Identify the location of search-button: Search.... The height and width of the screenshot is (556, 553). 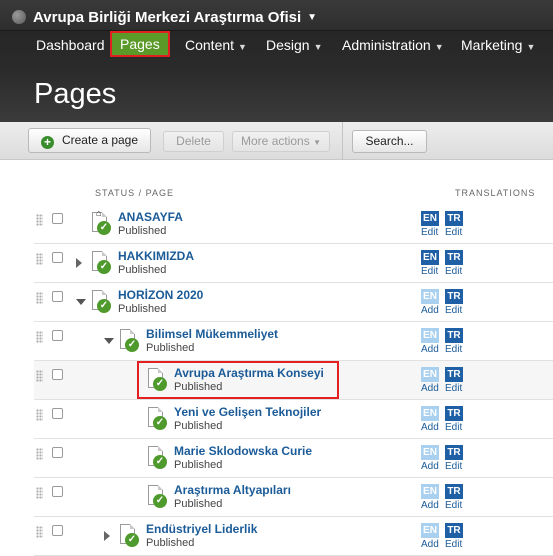
(389, 141).